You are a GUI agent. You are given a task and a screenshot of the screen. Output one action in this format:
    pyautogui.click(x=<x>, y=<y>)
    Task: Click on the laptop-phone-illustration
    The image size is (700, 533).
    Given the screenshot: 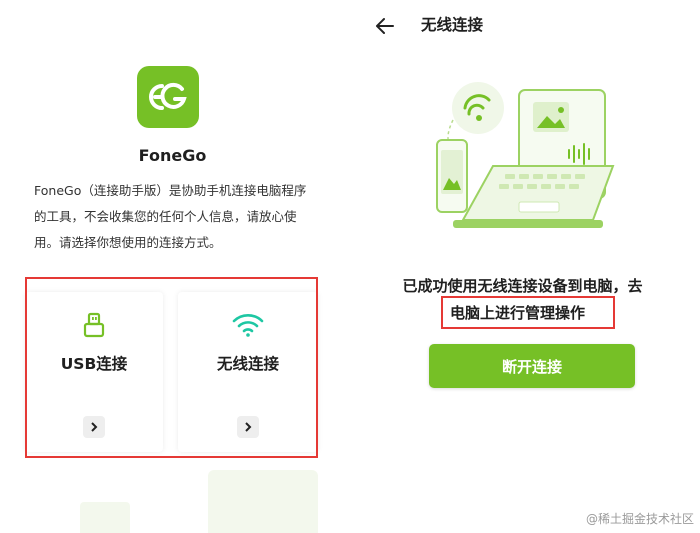 What is the action you would take?
    pyautogui.click(x=523, y=162)
    